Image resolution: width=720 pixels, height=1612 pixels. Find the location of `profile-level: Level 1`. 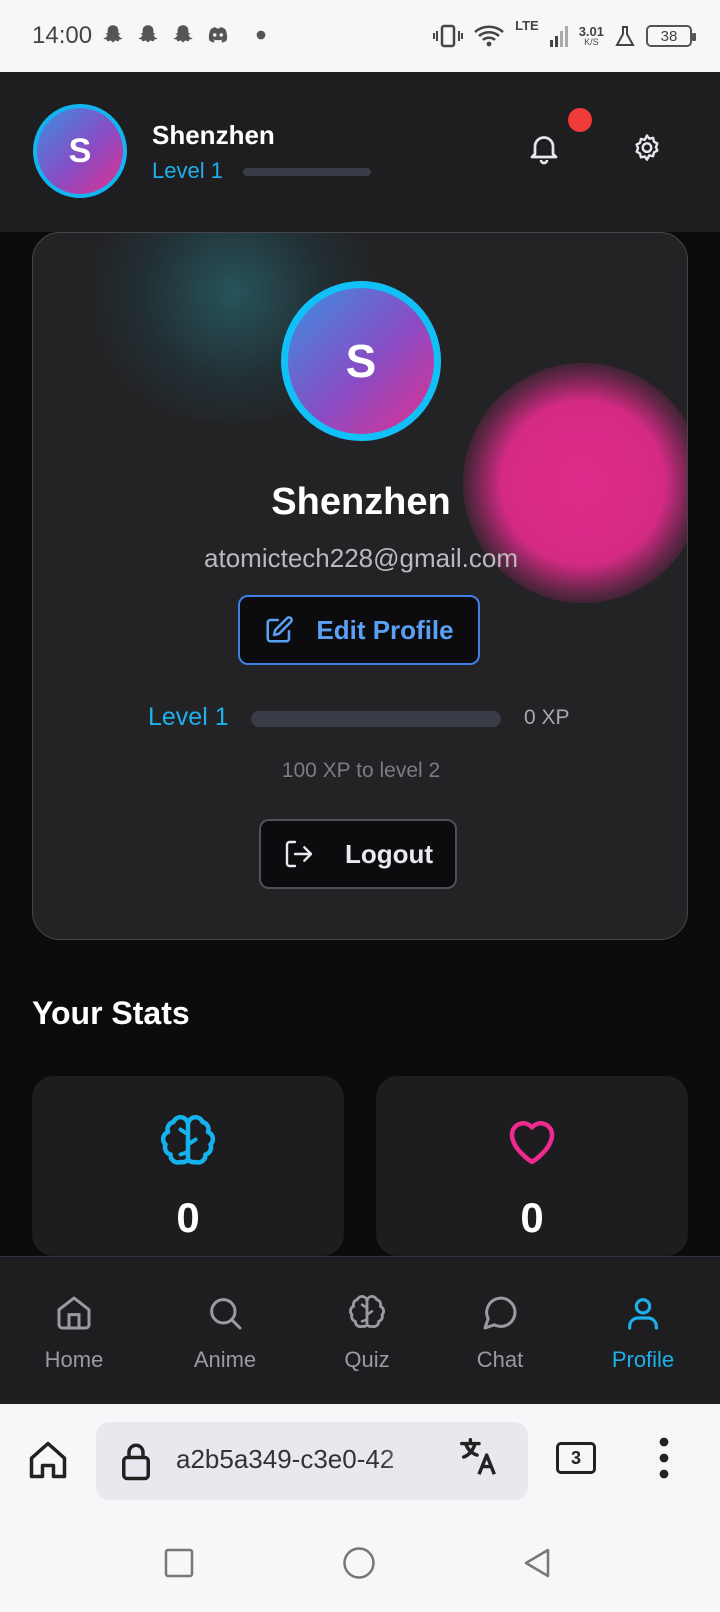

profile-level: Level 1 is located at coordinates (188, 717).